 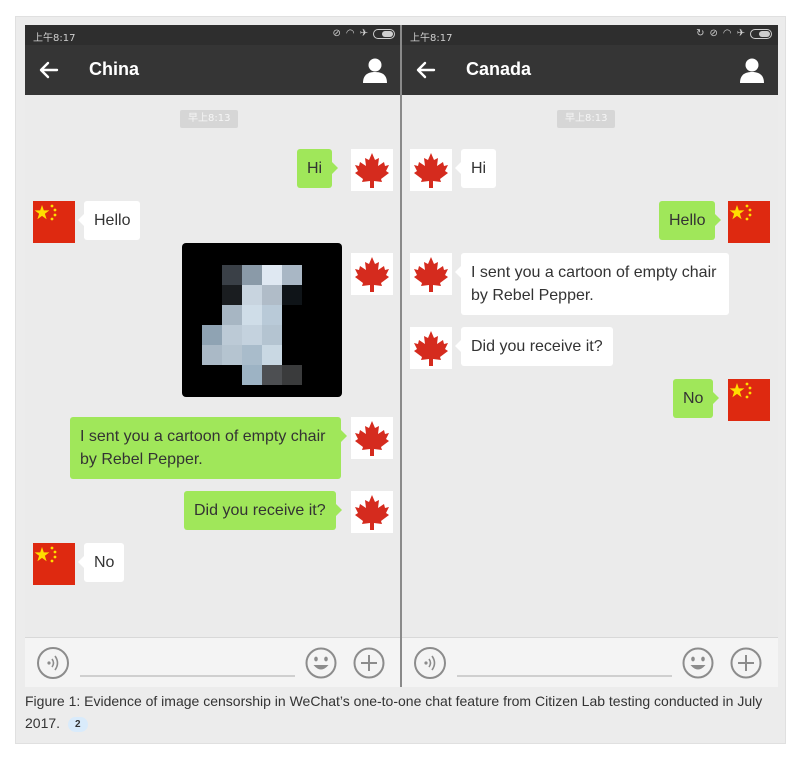 I want to click on message-bubble-received: Did you receive it?, so click(x=534, y=346).